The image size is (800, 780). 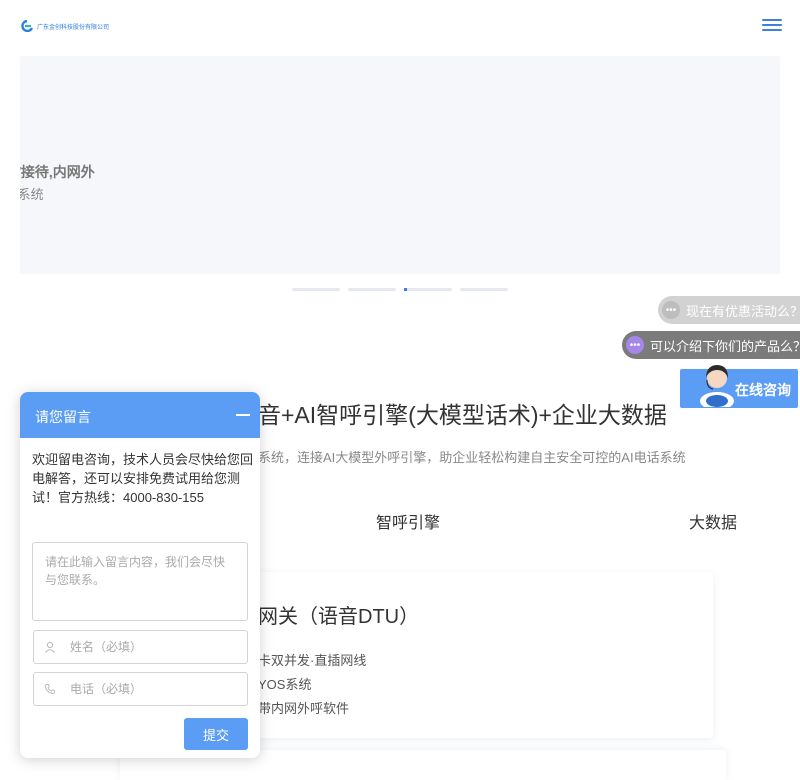 I want to click on online-consult-button: 在线咨询, so click(x=739, y=386).